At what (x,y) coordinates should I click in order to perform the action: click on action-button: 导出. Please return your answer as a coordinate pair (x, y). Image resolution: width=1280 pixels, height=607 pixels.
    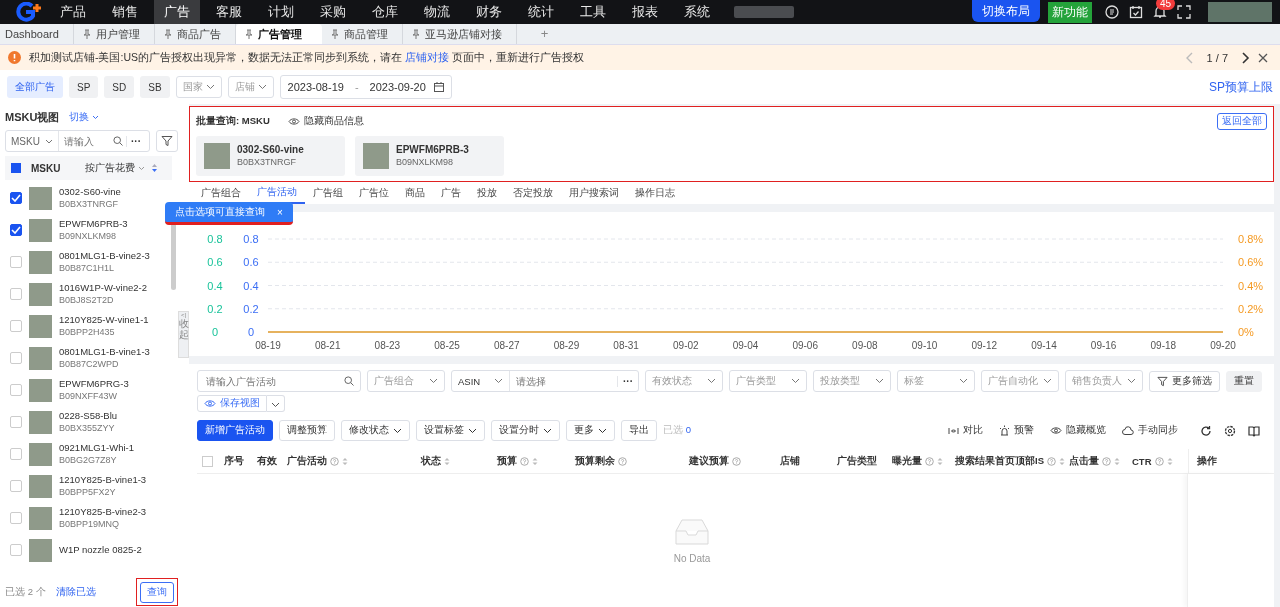
    Looking at the image, I should click on (639, 430).